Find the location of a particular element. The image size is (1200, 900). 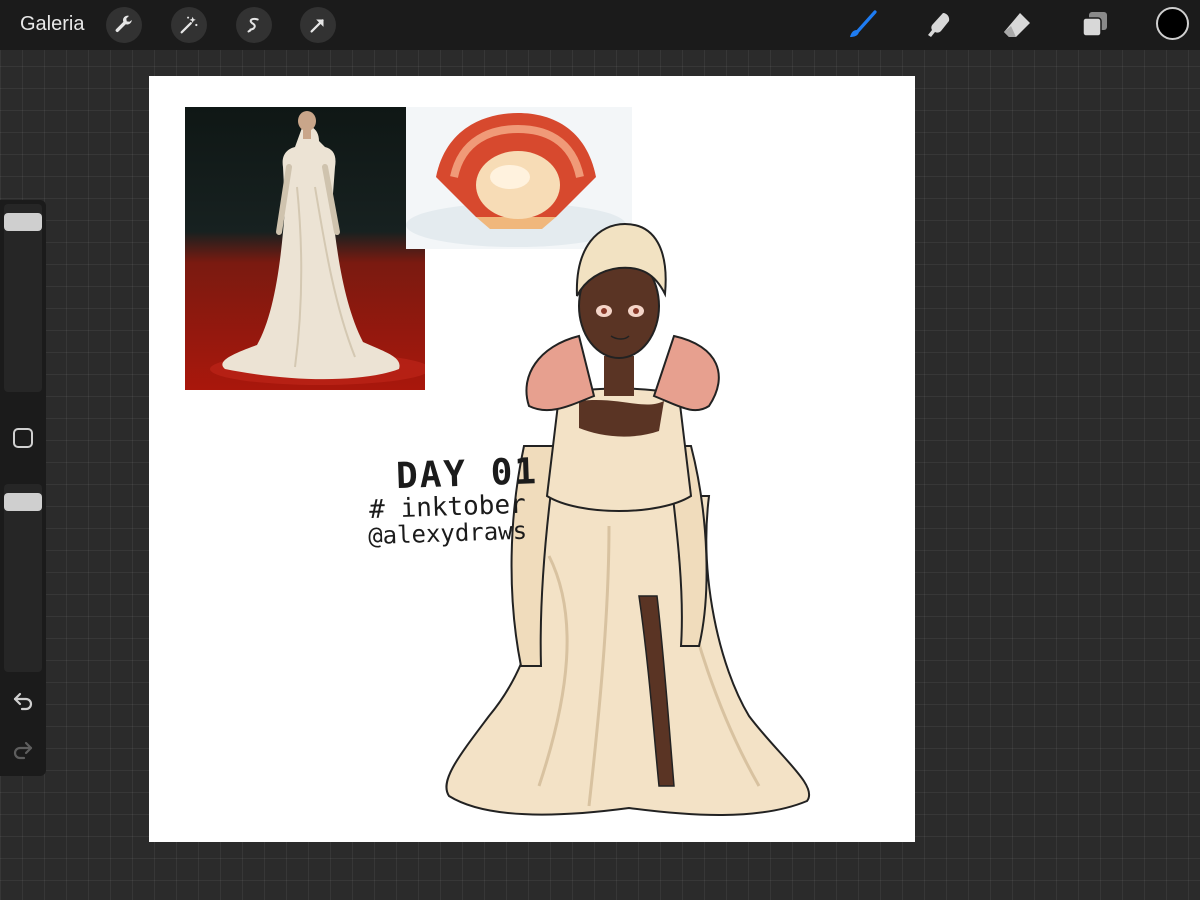

brush-size-slider is located at coordinates (23, 298).